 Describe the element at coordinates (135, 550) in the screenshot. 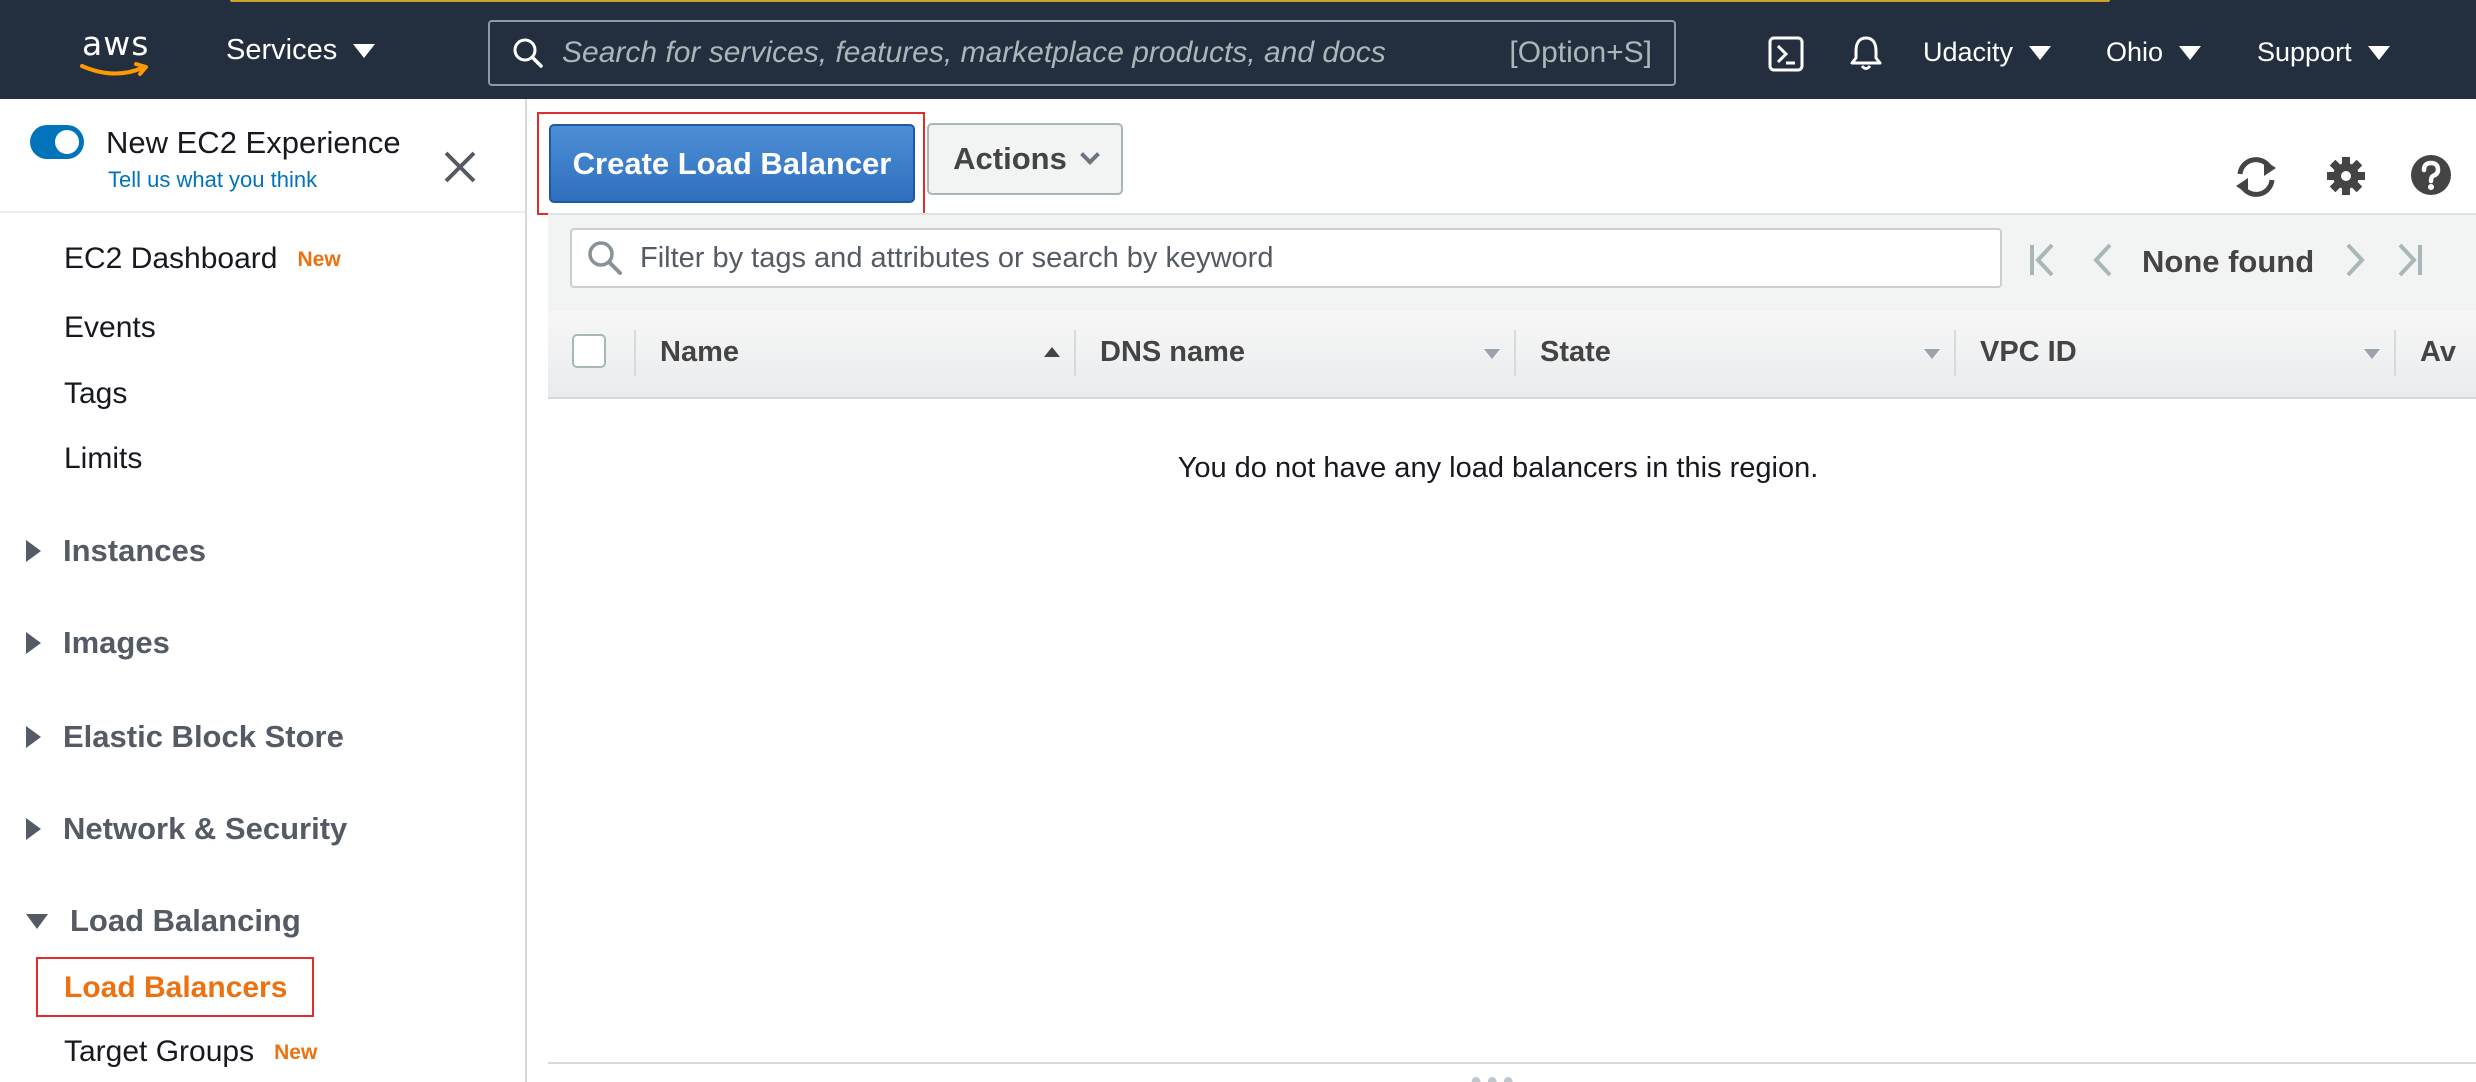

I see `section-label: Instances` at that location.